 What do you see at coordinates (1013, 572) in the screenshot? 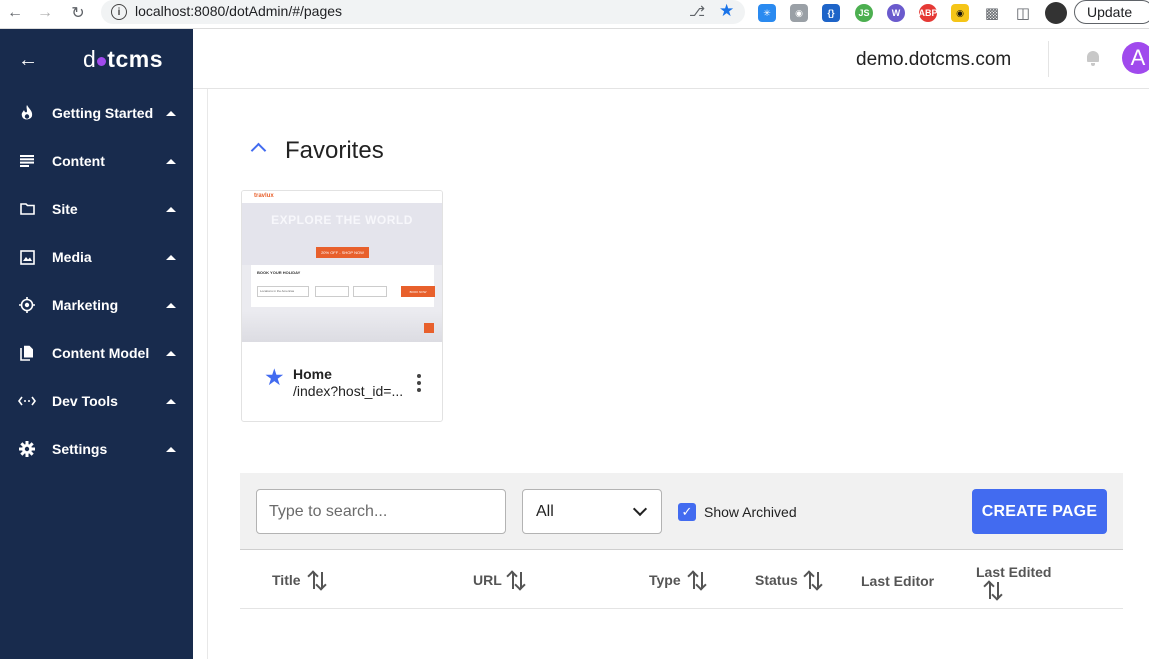
I see `column-last-edited: Last Edited` at bounding box center [1013, 572].